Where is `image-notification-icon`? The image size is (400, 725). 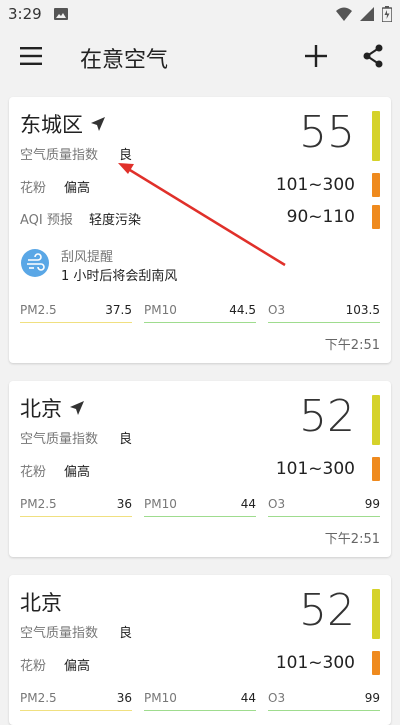 image-notification-icon is located at coordinates (60, 14).